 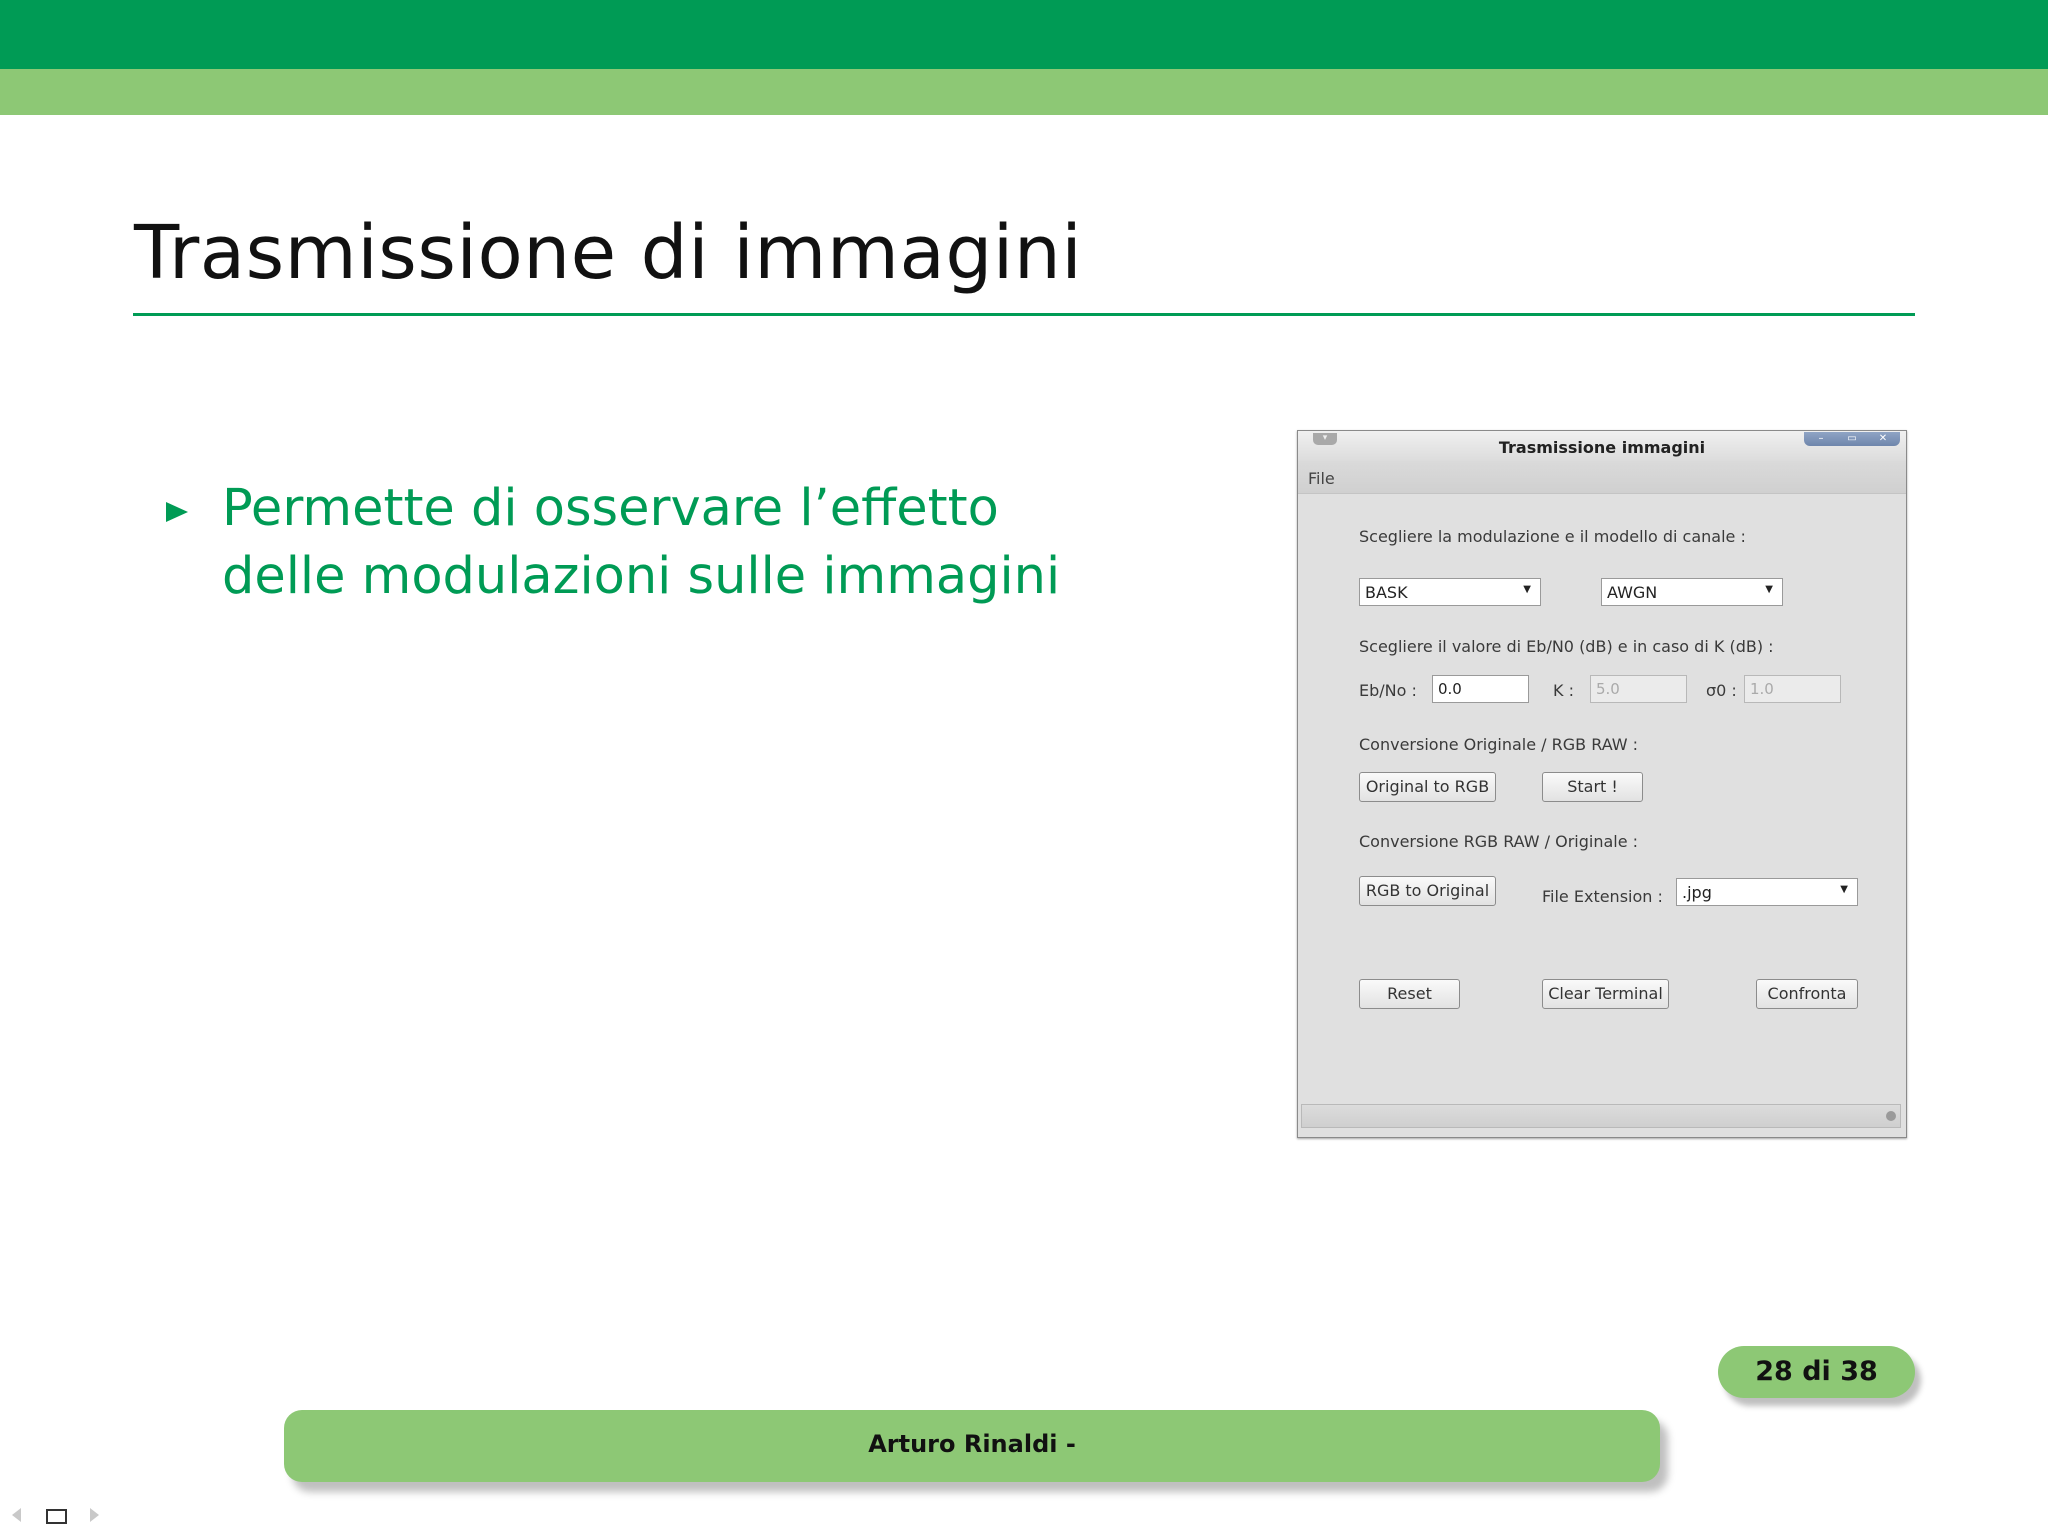 What do you see at coordinates (1480, 689) in the screenshot?
I see `ebno-input: 0.0` at bounding box center [1480, 689].